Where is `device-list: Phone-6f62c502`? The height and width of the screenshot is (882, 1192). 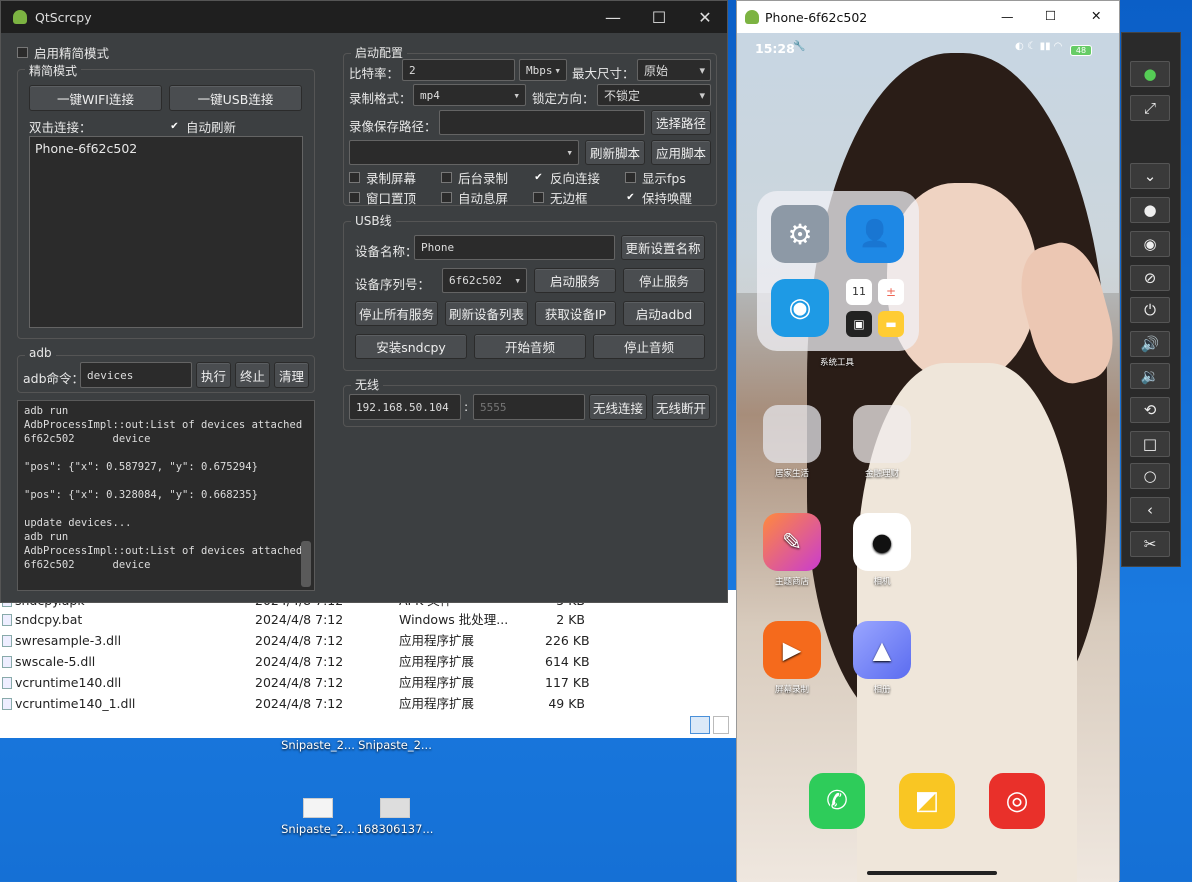 device-list: Phone-6f62c502 is located at coordinates (166, 232).